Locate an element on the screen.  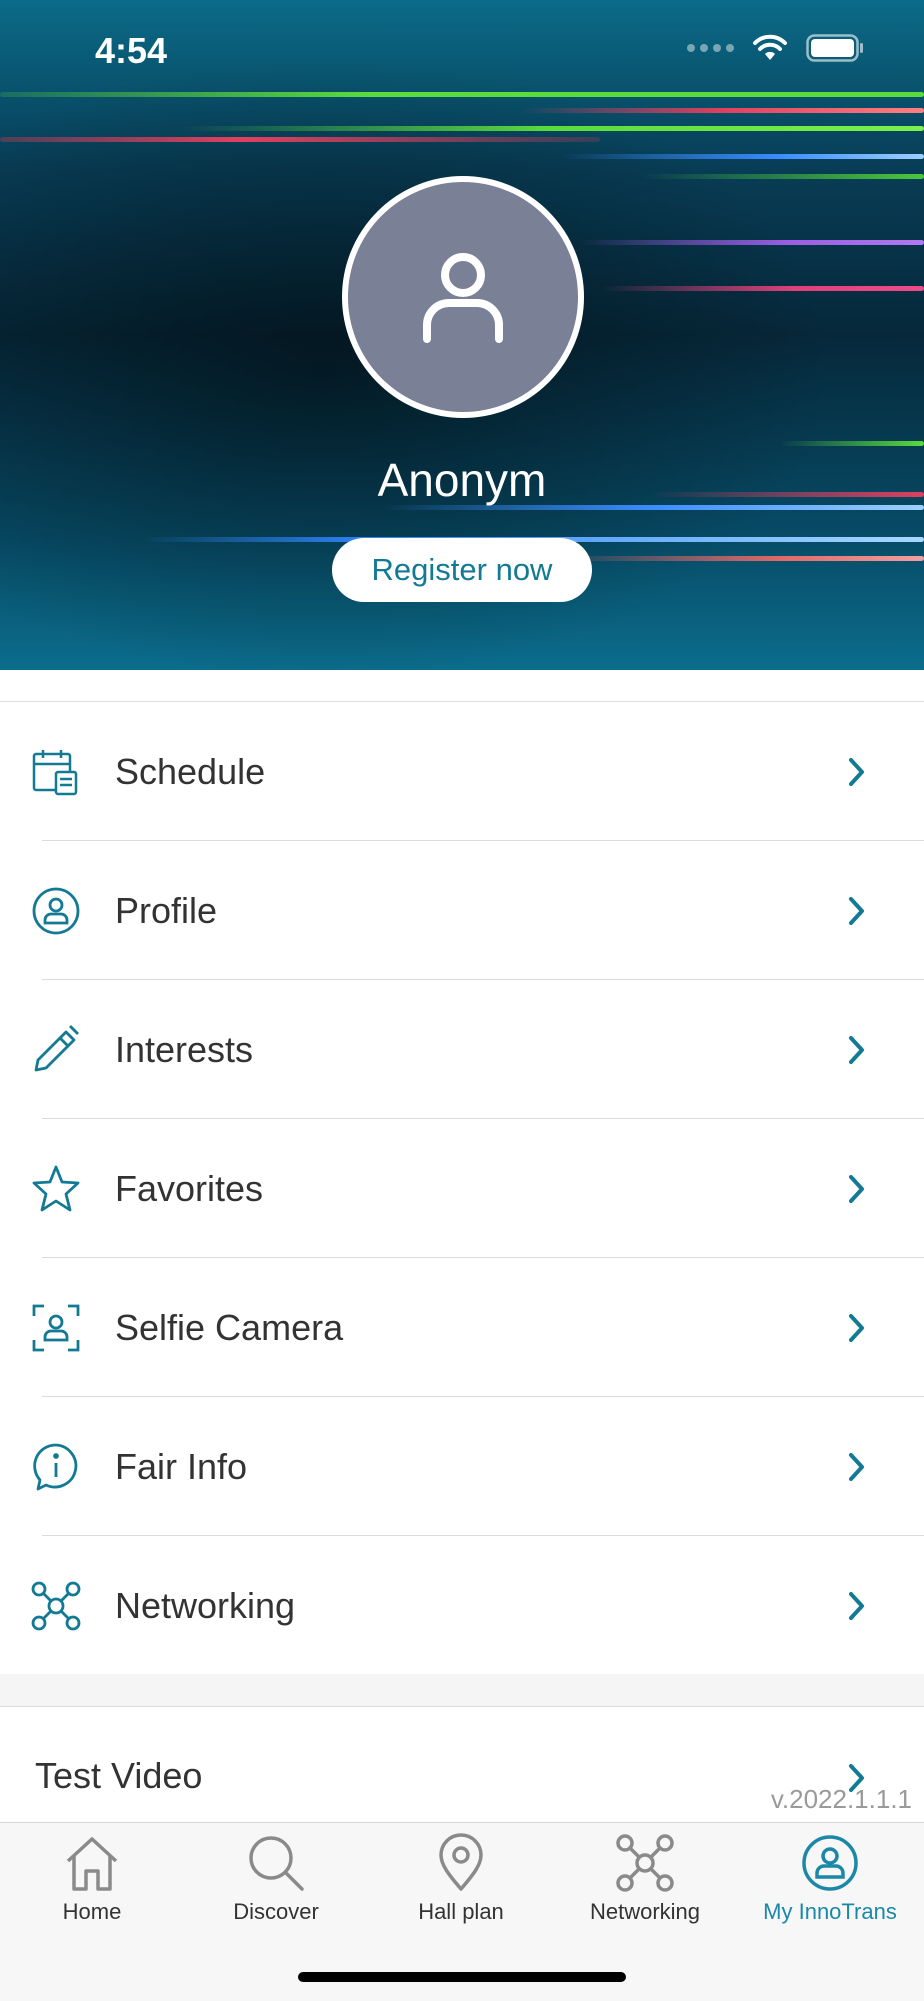
section-gap is located at coordinates (462, 1690).